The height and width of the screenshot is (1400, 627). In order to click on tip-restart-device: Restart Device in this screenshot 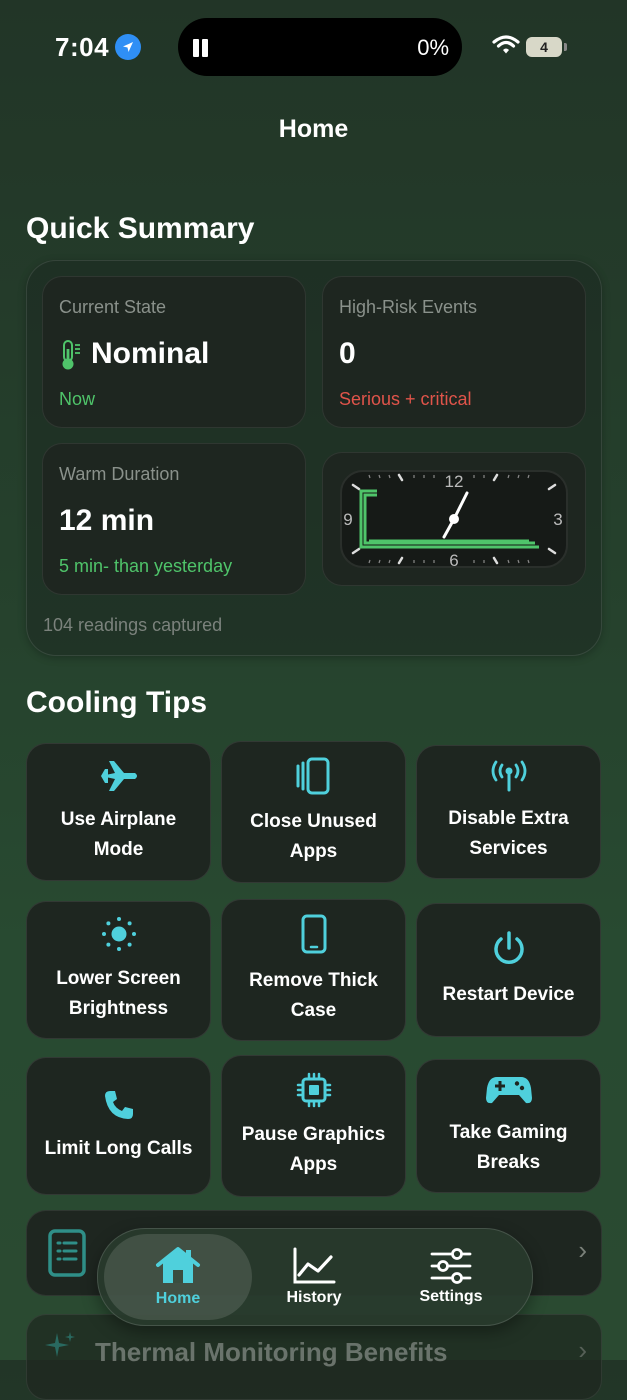, I will do `click(508, 970)`.